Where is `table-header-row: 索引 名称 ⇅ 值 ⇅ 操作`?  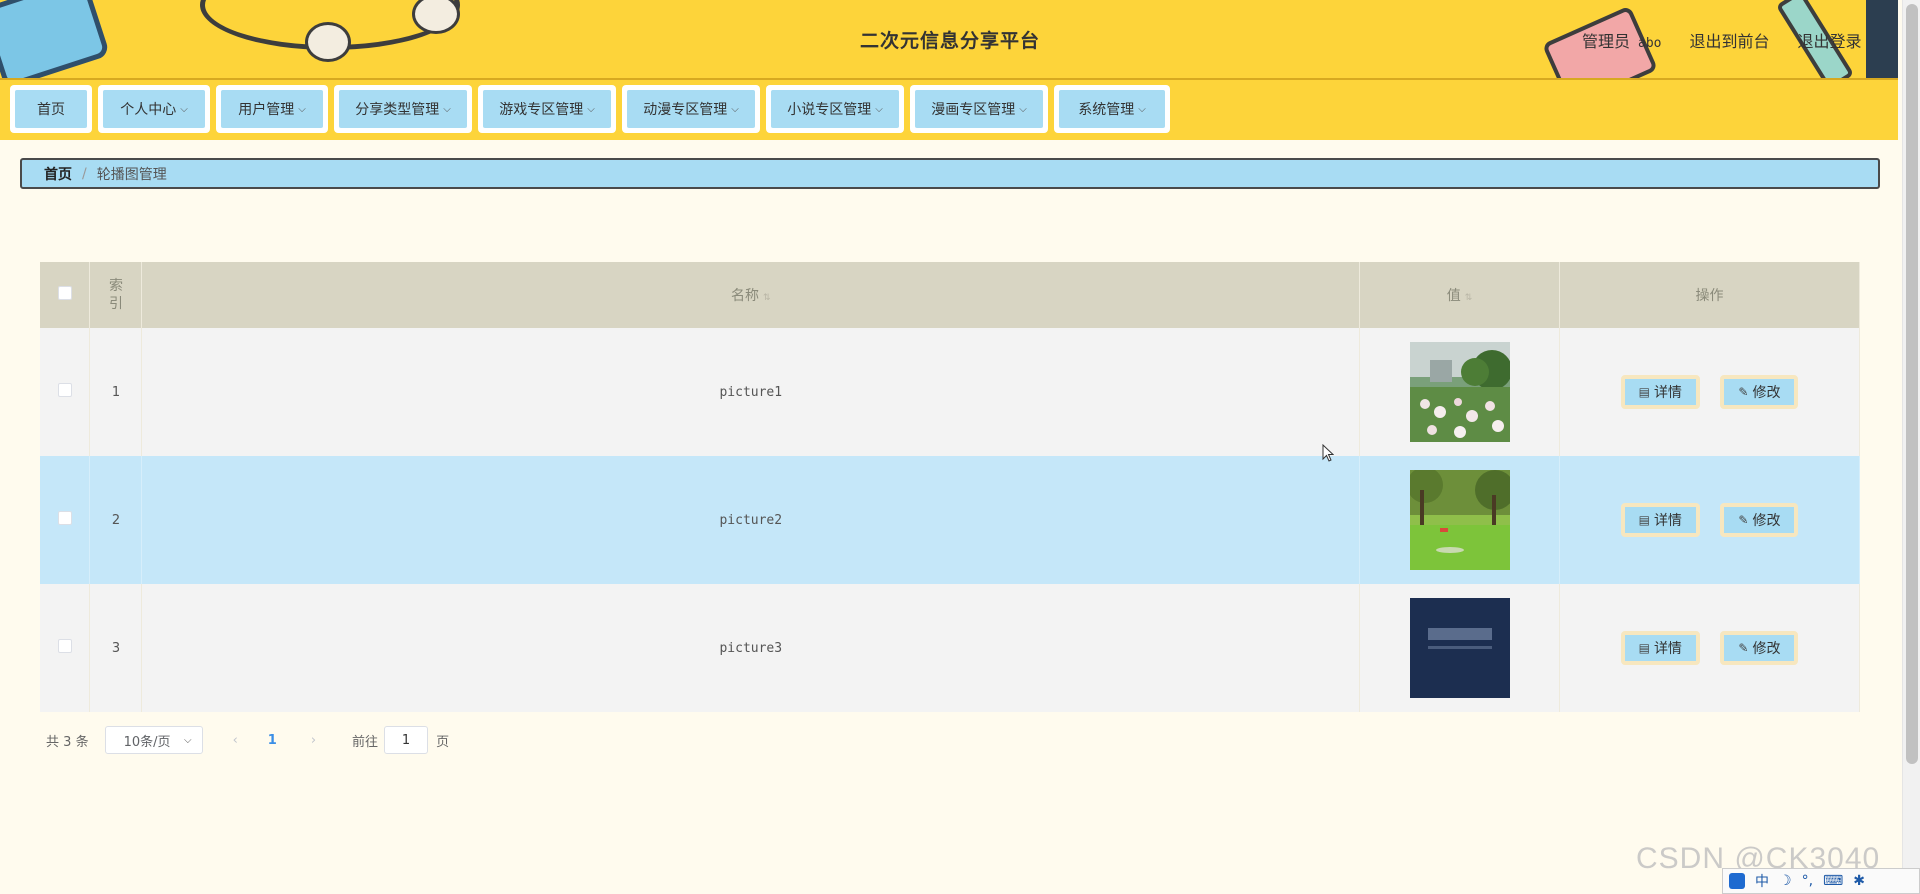
table-header-row: 索引 名称 ⇅ 值 ⇅ 操作 is located at coordinates (950, 295).